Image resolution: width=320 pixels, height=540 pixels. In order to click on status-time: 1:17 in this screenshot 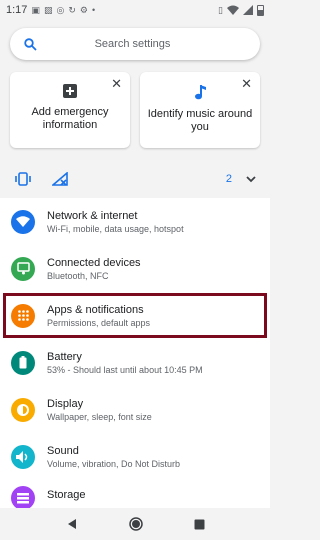, I will do `click(17, 10)`.